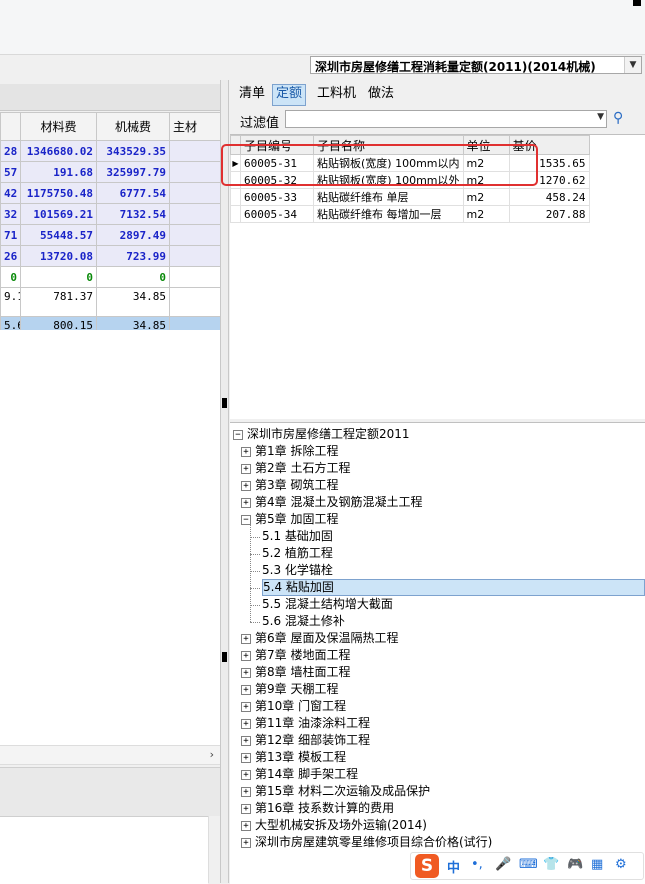 This screenshot has height=884, width=645. I want to click on tab-bill: 清单, so click(252, 94).